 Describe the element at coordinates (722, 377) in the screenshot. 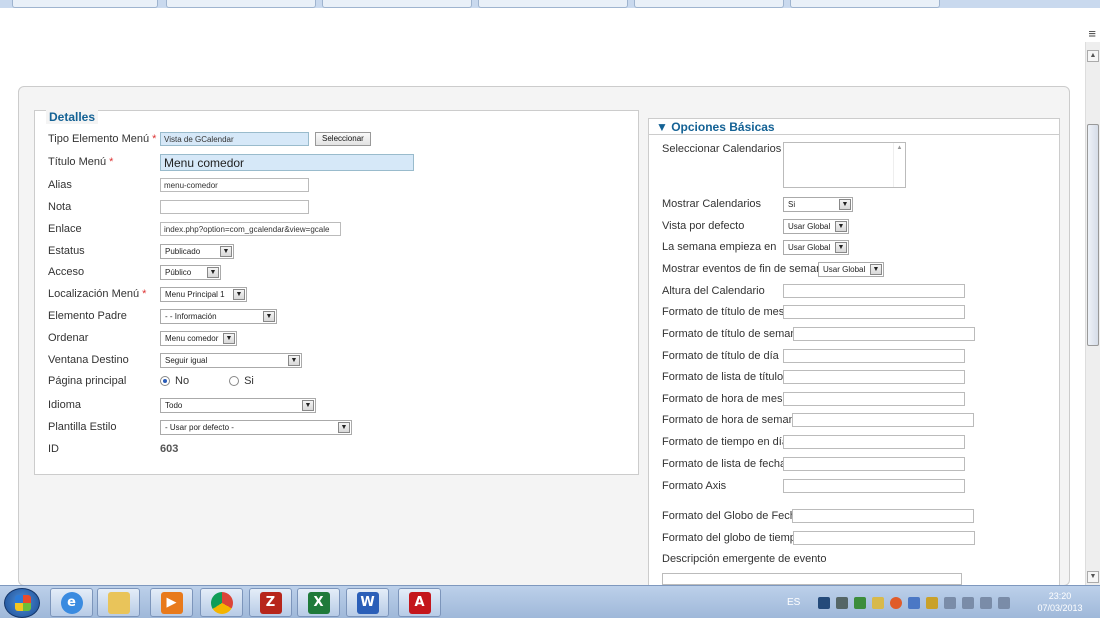

I see `row-lista-titulo: Formato de lista de título` at that location.